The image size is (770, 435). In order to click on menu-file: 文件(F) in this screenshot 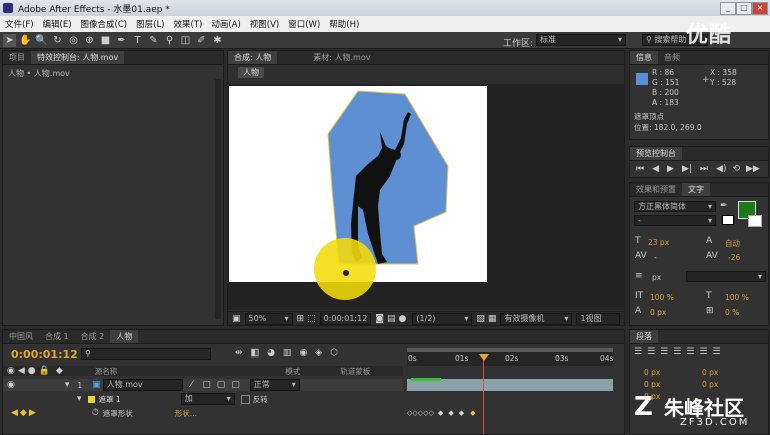, I will do `click(19, 24)`.